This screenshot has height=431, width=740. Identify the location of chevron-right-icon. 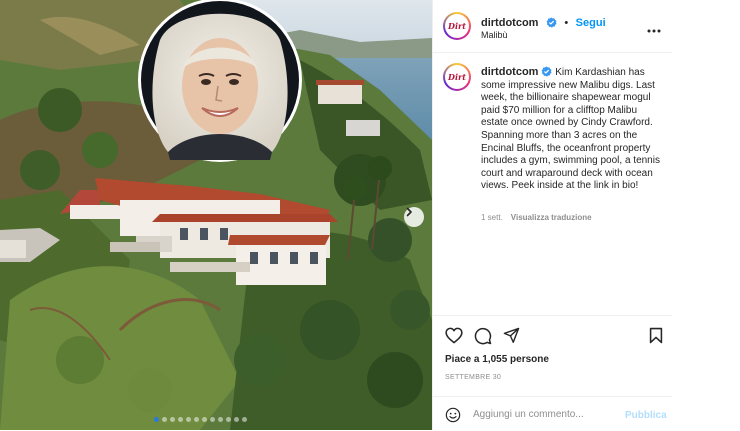
(409, 212).